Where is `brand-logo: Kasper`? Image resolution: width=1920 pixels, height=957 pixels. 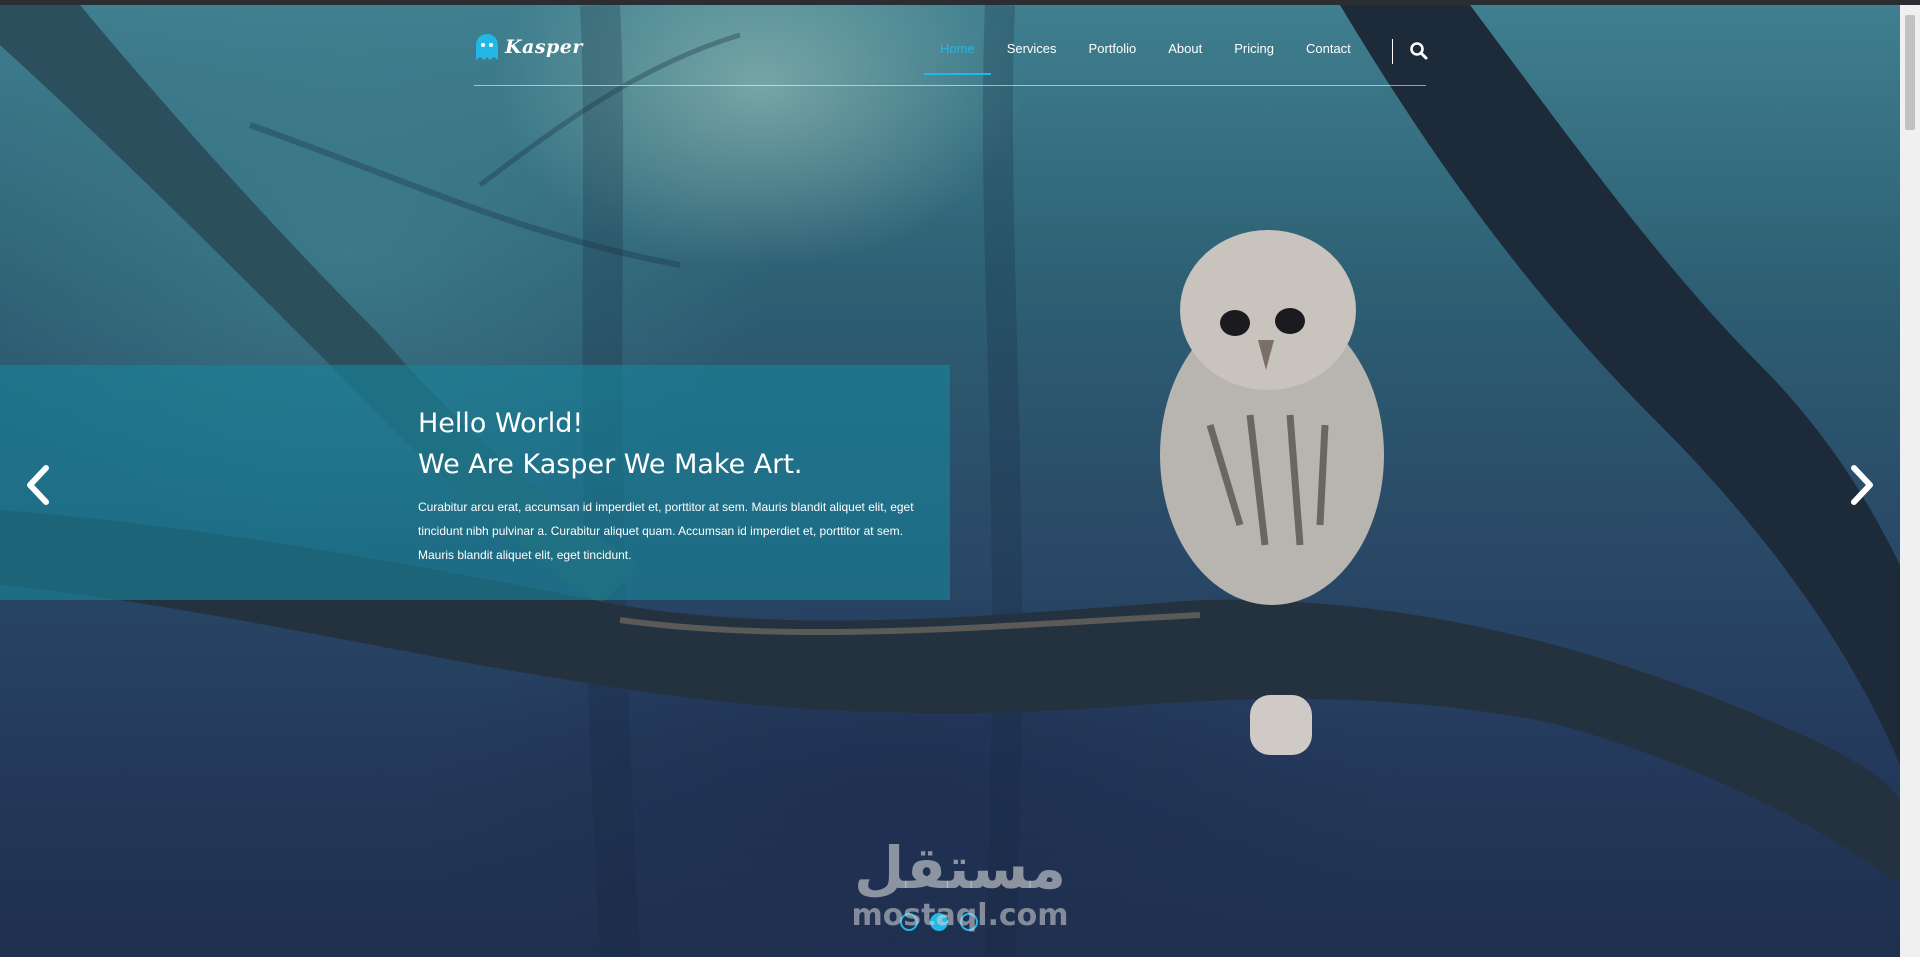
brand-logo: Kasper is located at coordinates (528, 47).